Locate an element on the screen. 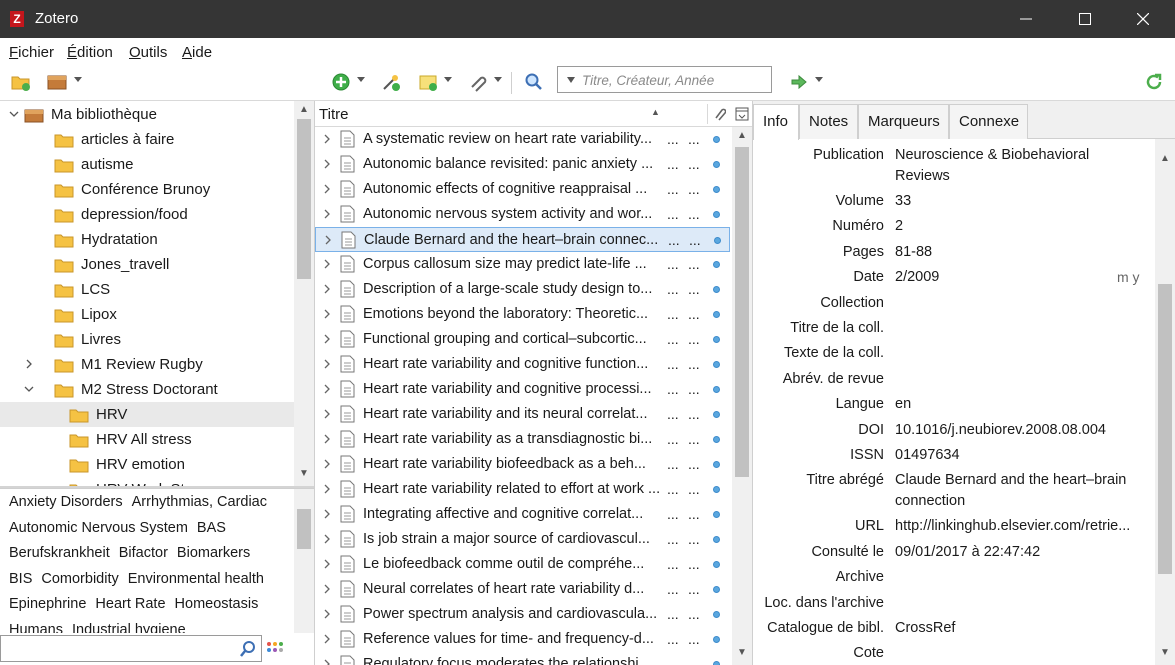 This screenshot has height=665, width=1175. items-scrollbar: ▲ ▼ is located at coordinates (742, 396).